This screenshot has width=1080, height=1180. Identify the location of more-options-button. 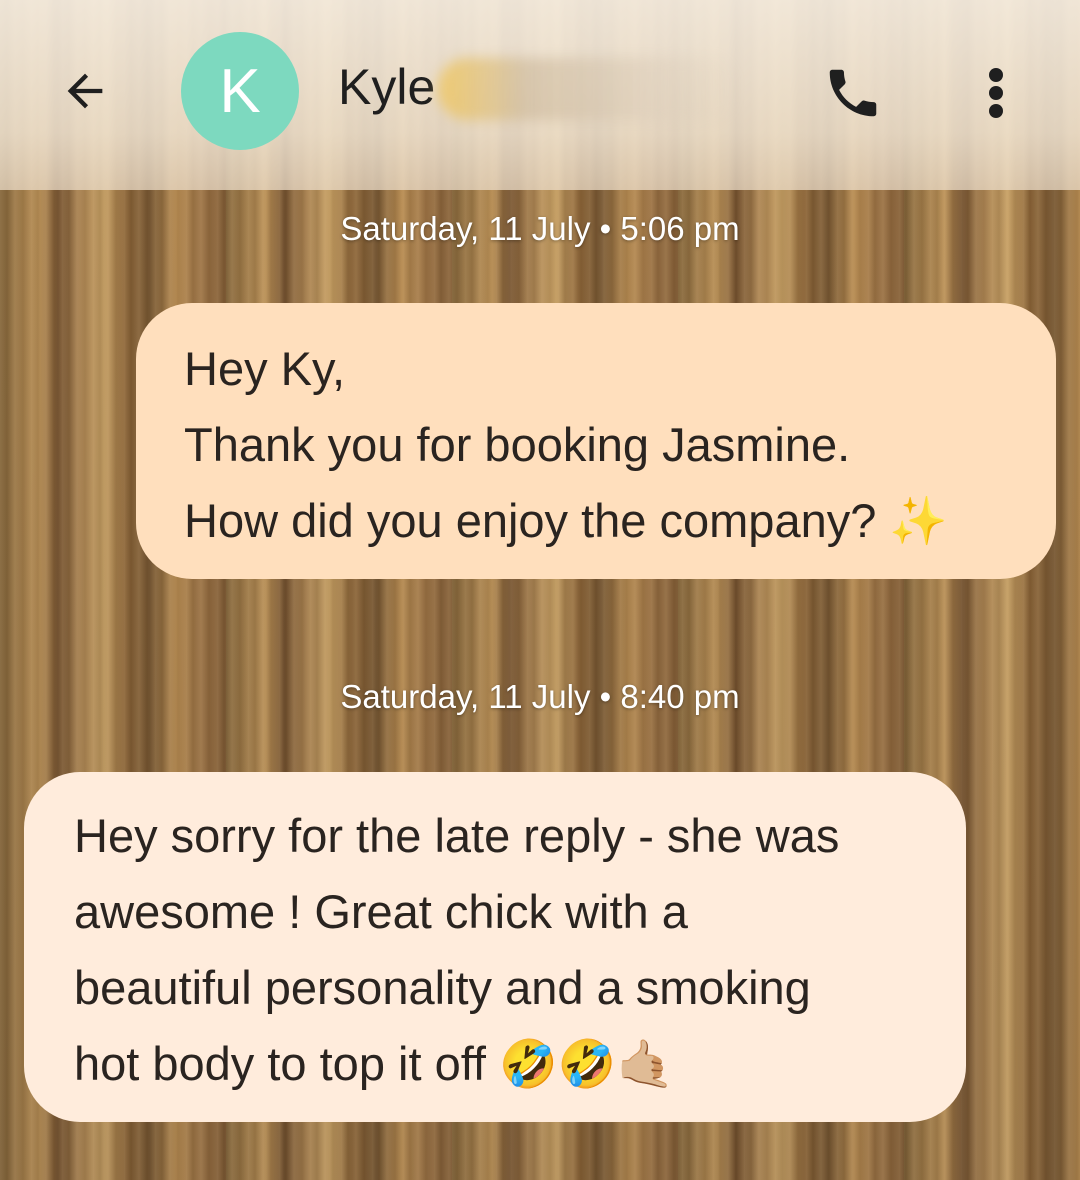
(996, 93).